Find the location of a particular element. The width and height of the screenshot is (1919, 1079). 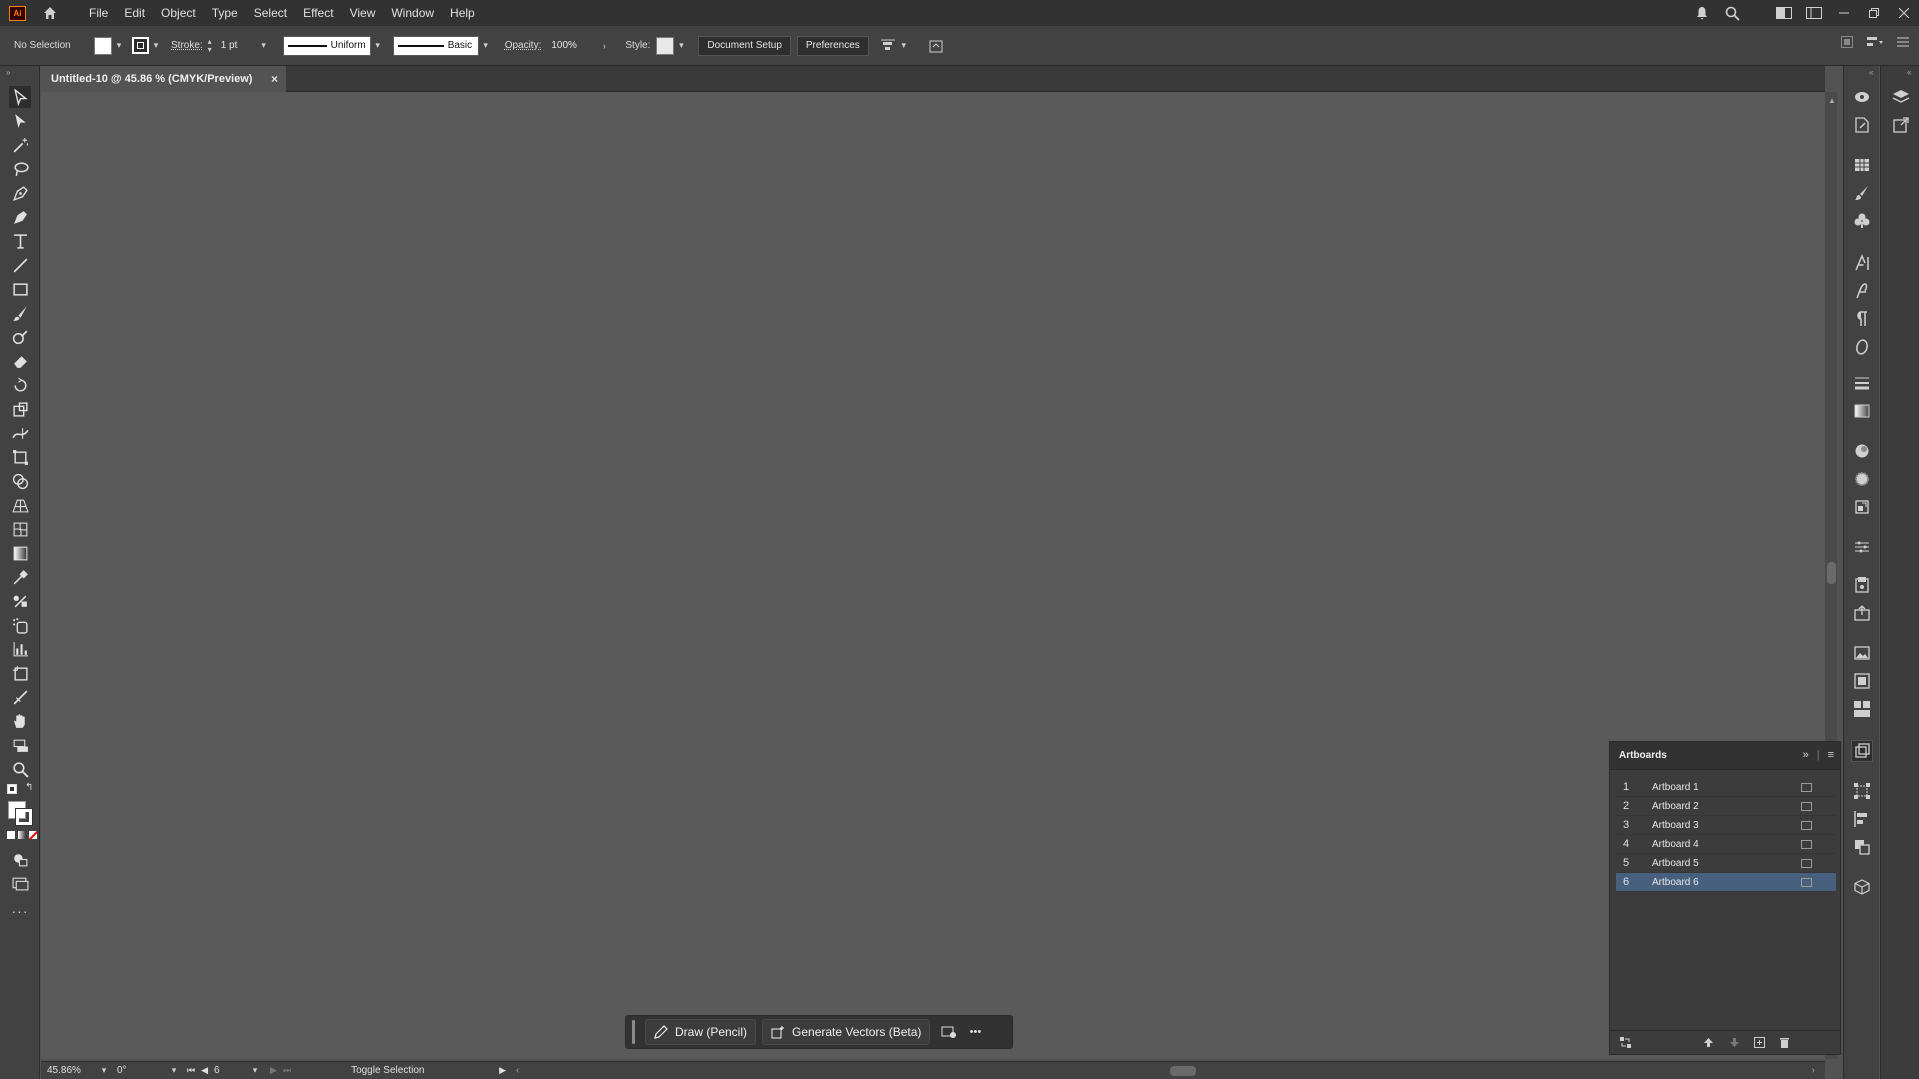

close-window-icon is located at coordinates (1904, 13).